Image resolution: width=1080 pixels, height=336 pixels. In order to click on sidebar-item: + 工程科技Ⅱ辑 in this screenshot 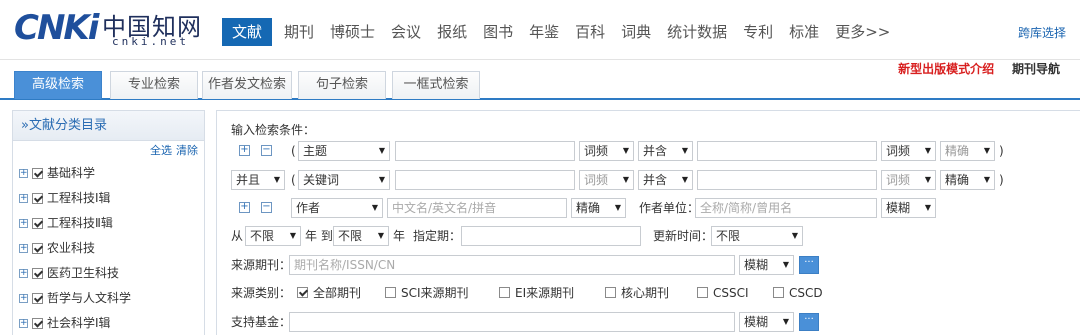, I will do `click(108, 223)`.